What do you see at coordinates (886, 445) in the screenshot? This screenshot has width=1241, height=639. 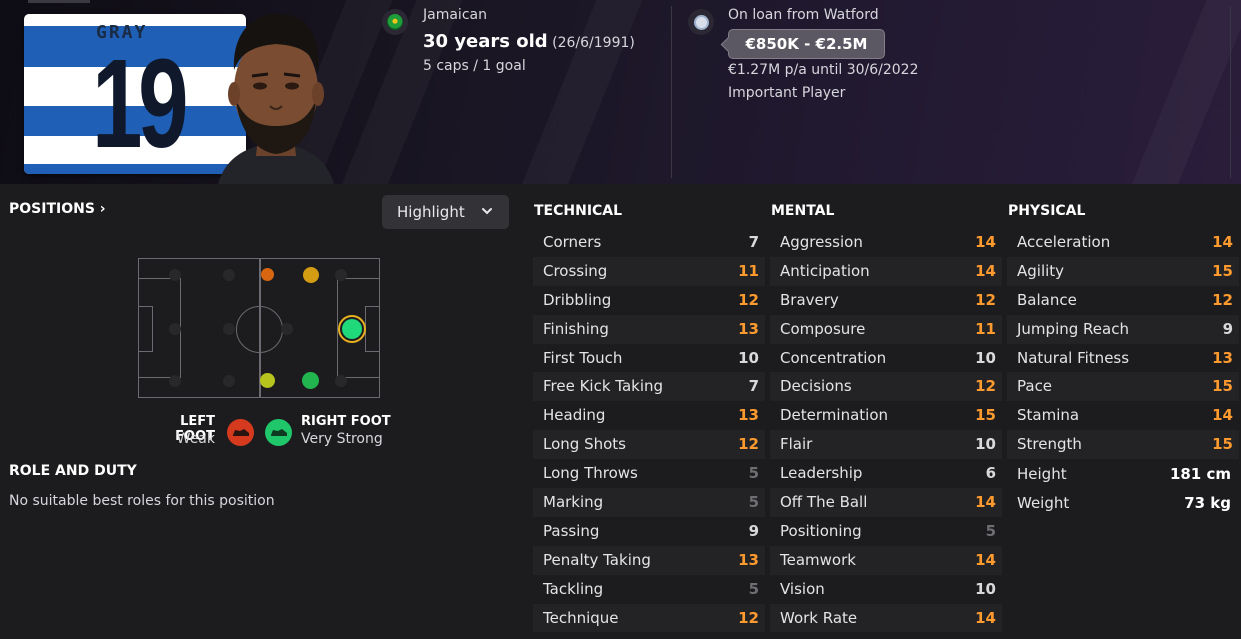 I see `mental-attribute-row: Flair 10` at bounding box center [886, 445].